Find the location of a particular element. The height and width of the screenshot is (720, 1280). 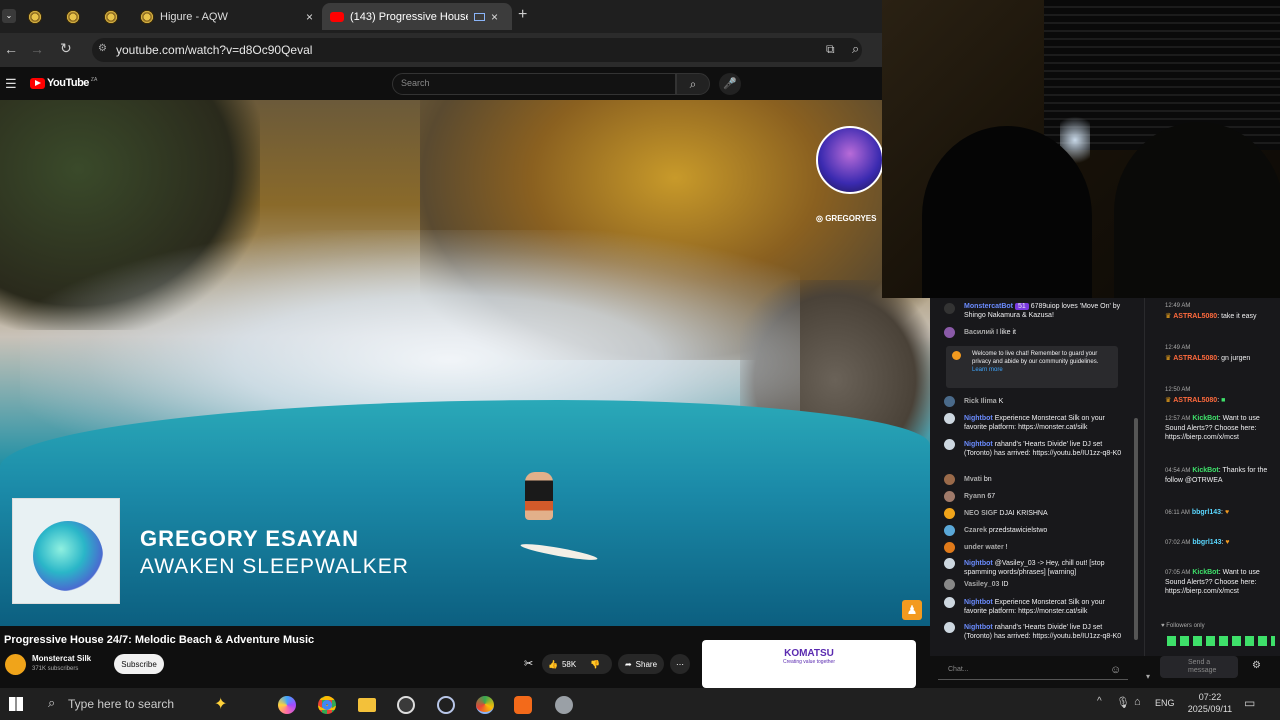

overlay-artist: GREGORY ESAYAN is located at coordinates (250, 538).